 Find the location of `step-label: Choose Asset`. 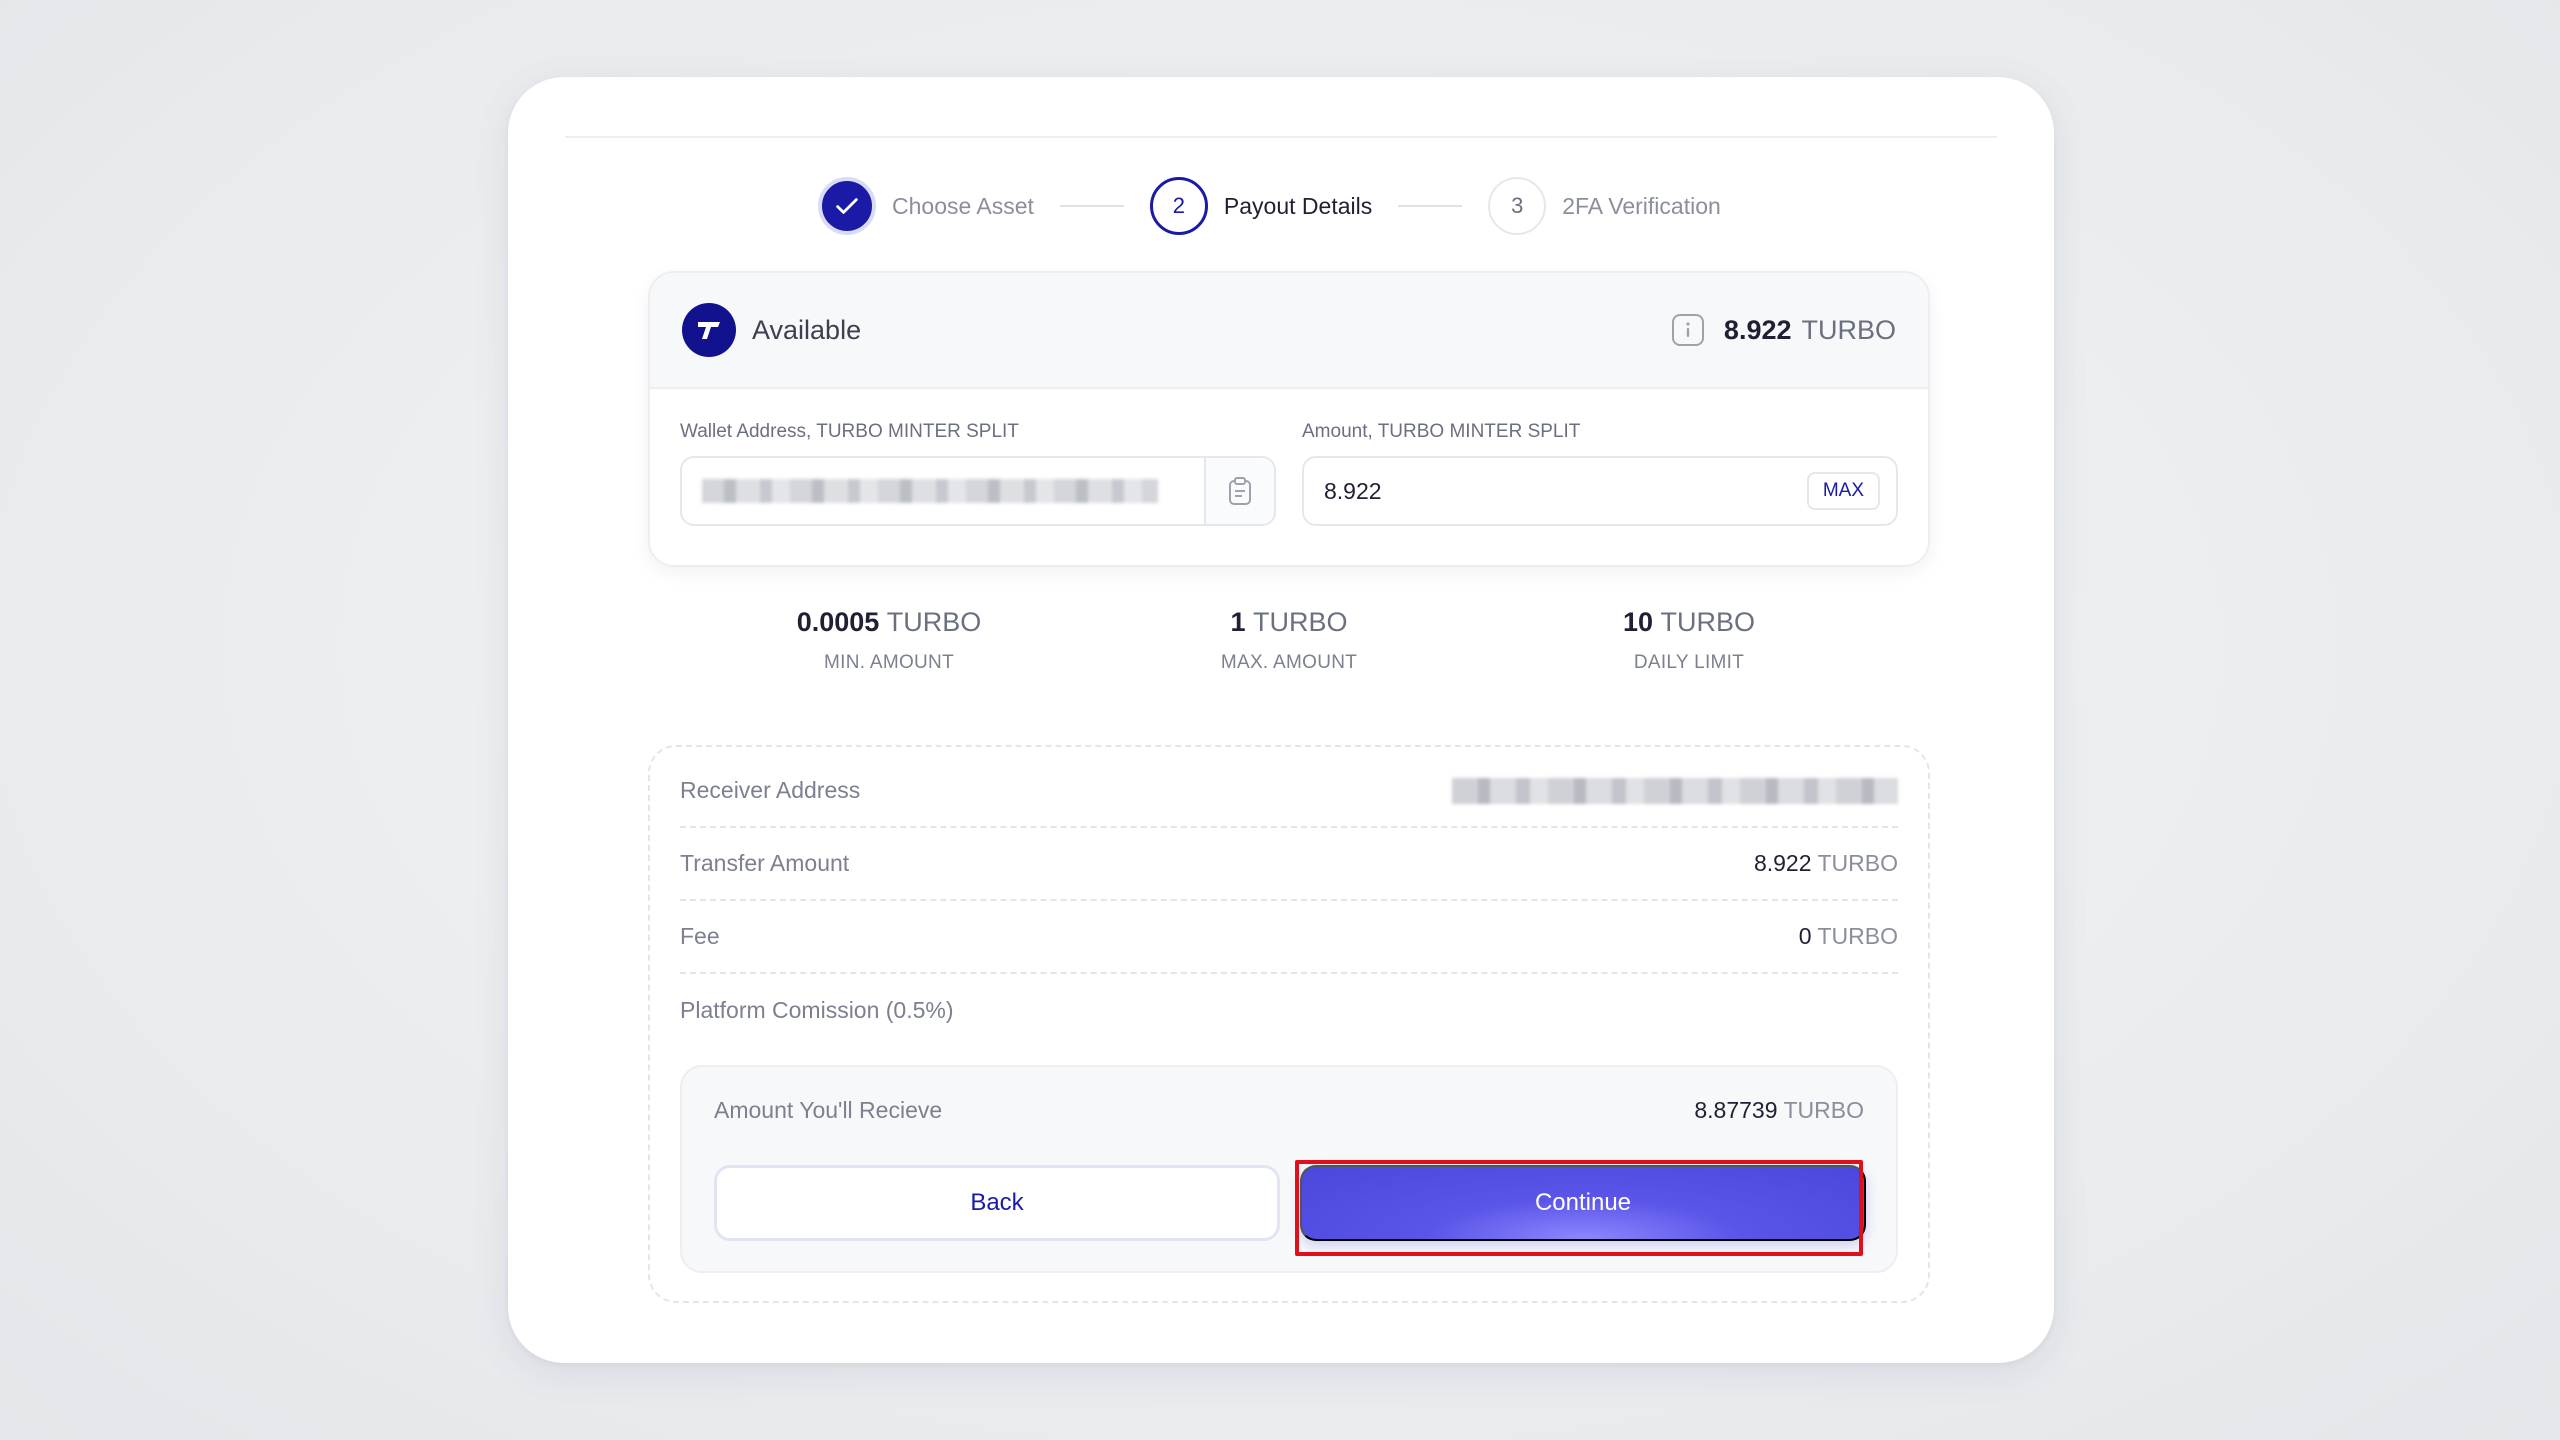

step-label: Choose Asset is located at coordinates (963, 205).